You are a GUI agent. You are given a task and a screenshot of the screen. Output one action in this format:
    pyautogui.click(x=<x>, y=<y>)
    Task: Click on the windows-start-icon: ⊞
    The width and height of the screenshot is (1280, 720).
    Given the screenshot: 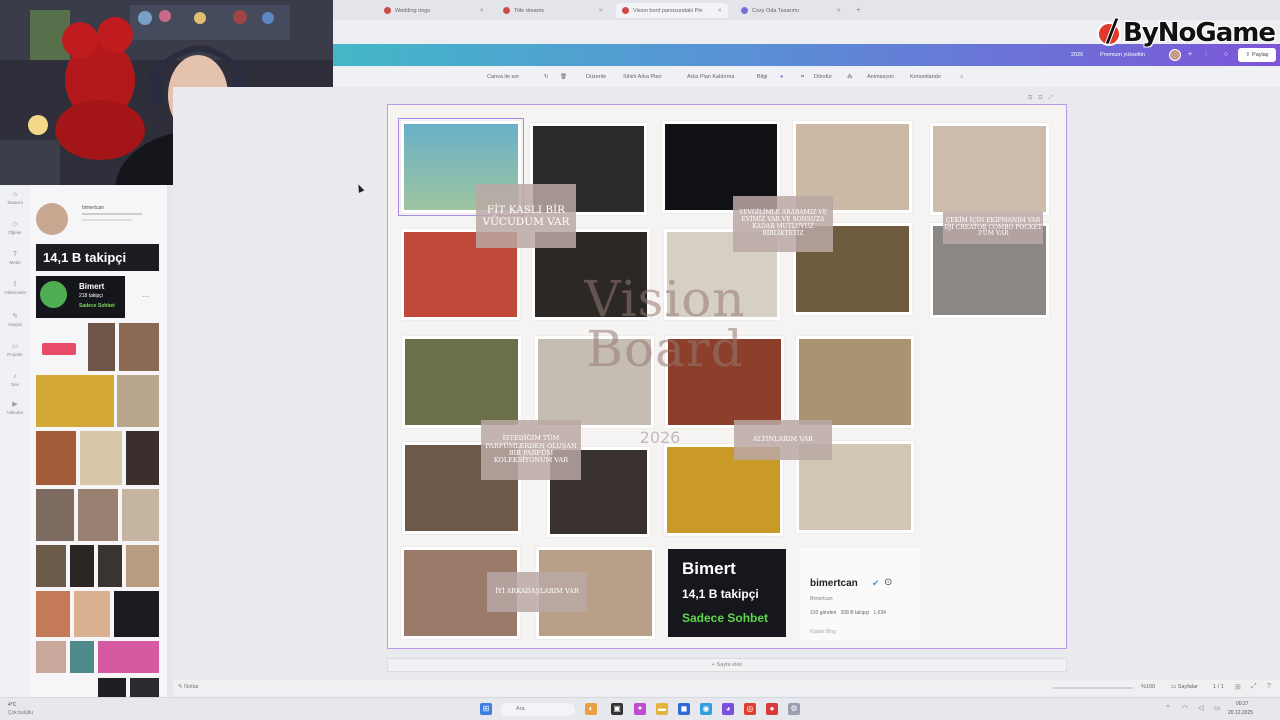 What is the action you would take?
    pyautogui.click(x=486, y=709)
    